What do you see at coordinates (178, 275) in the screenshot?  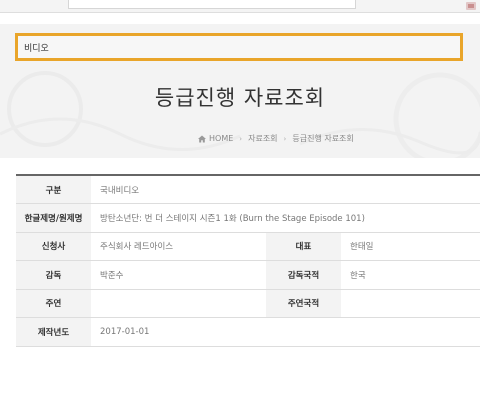 I see `director-value: 박준수` at bounding box center [178, 275].